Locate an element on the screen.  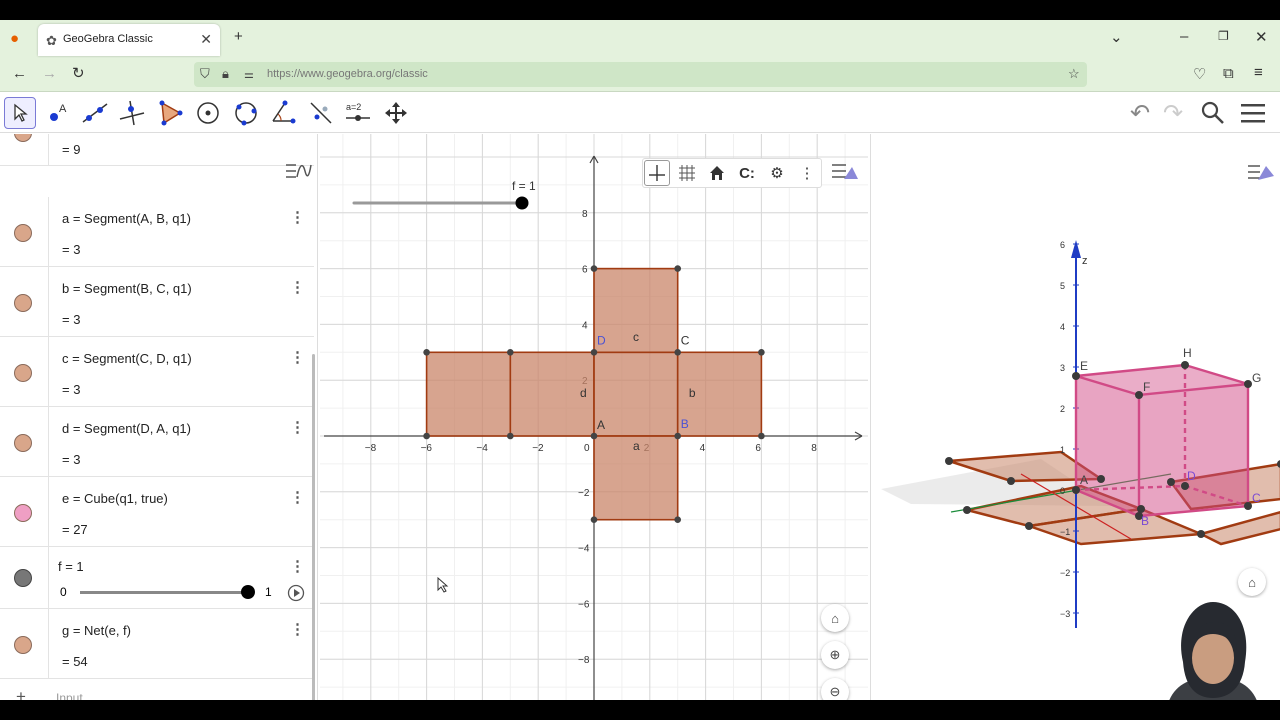
z-tick-label: 4 is located at coordinates (1062, 327).